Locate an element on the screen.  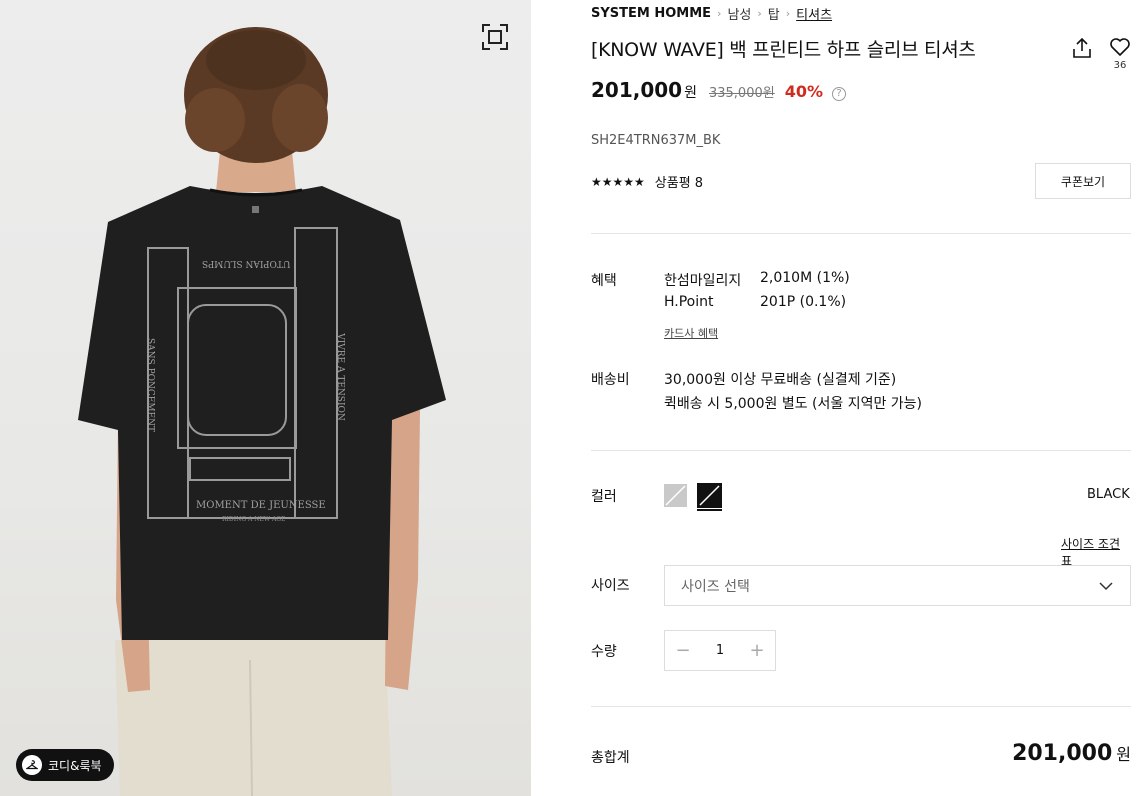
help-icon: ? is located at coordinates (839, 93).